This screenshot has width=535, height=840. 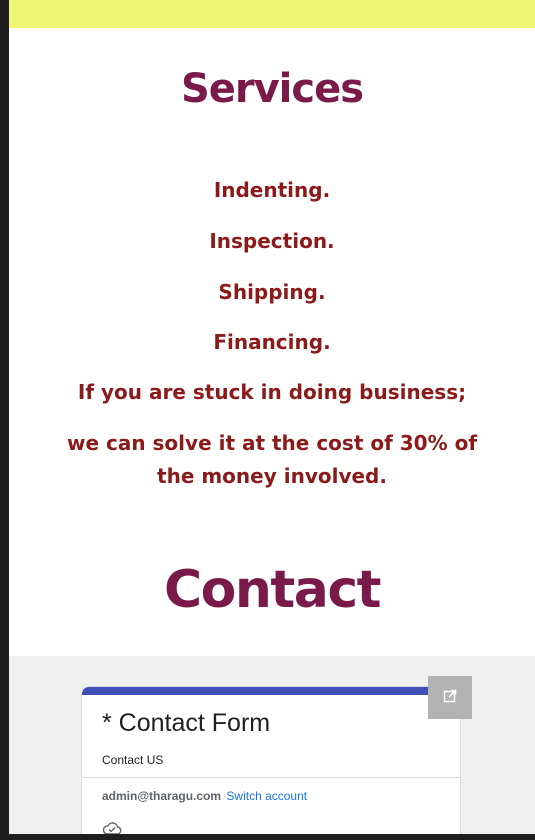 I want to click on service-indenting: Indenting., so click(x=272, y=190).